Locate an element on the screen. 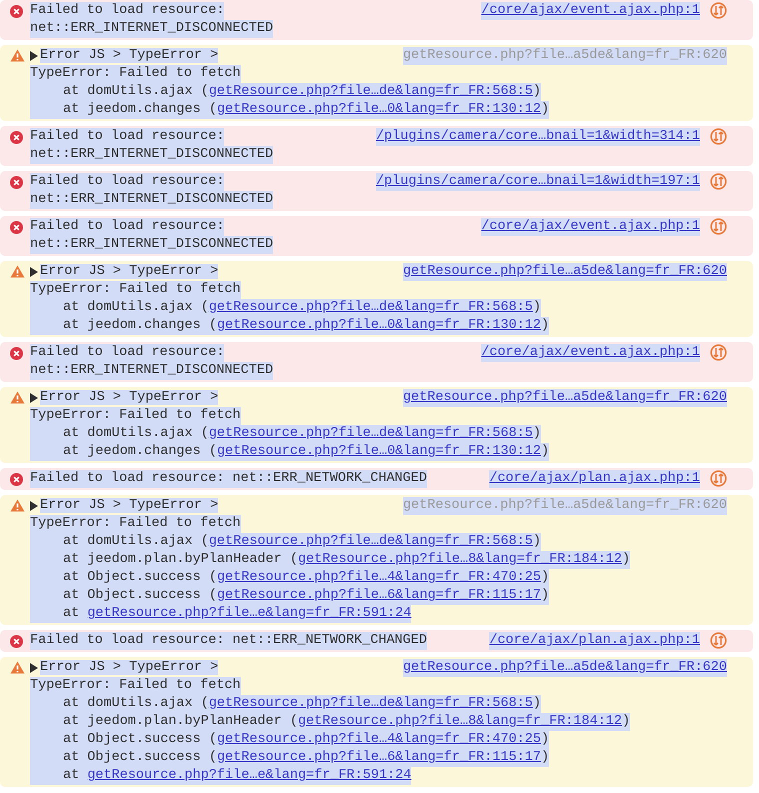  source-link: /plugins/camera/core…bnail=1&width=197:1 is located at coordinates (538, 182).